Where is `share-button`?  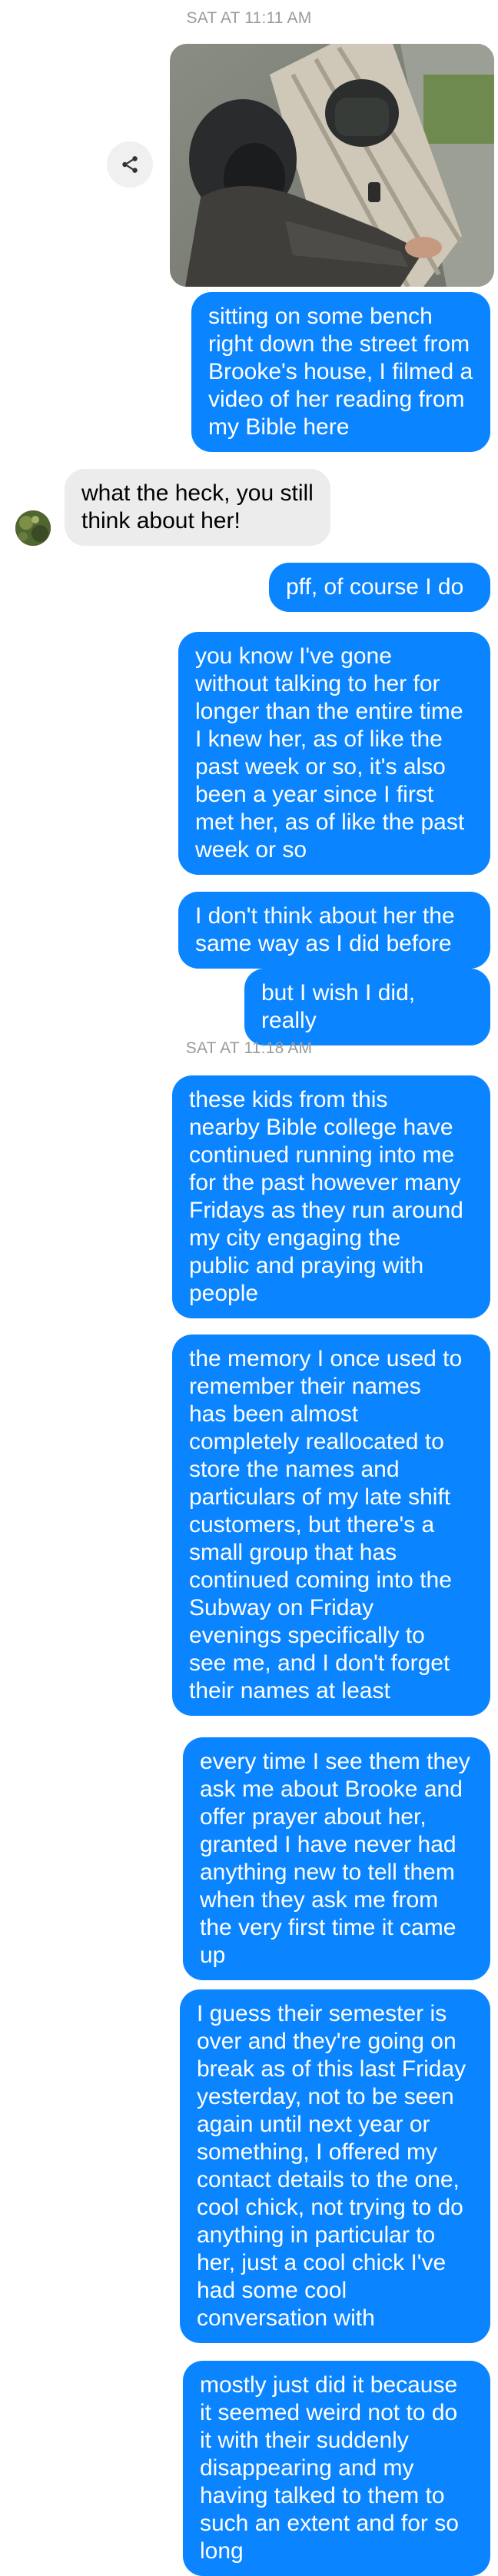
share-button is located at coordinates (130, 164).